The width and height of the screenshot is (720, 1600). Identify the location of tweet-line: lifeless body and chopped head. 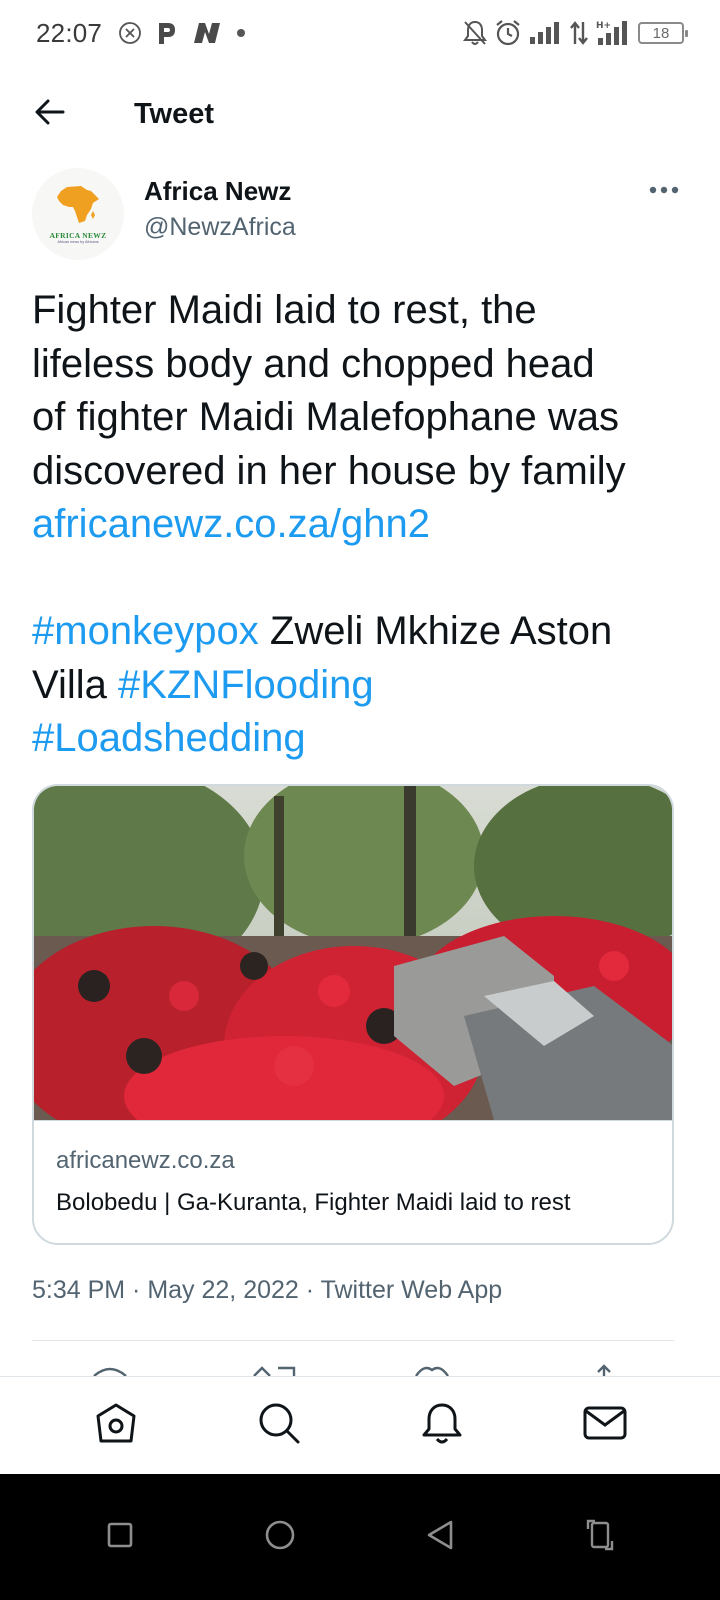
(313, 363).